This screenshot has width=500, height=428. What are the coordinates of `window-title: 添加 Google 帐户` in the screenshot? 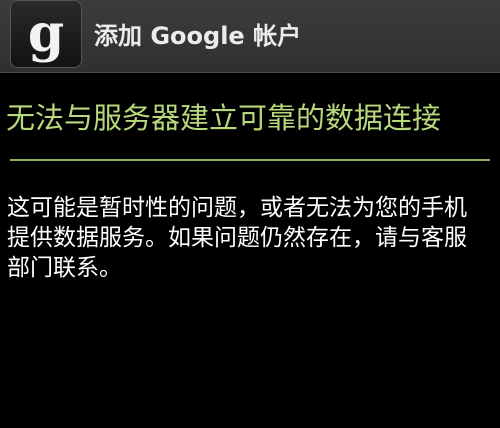 It's located at (198, 36).